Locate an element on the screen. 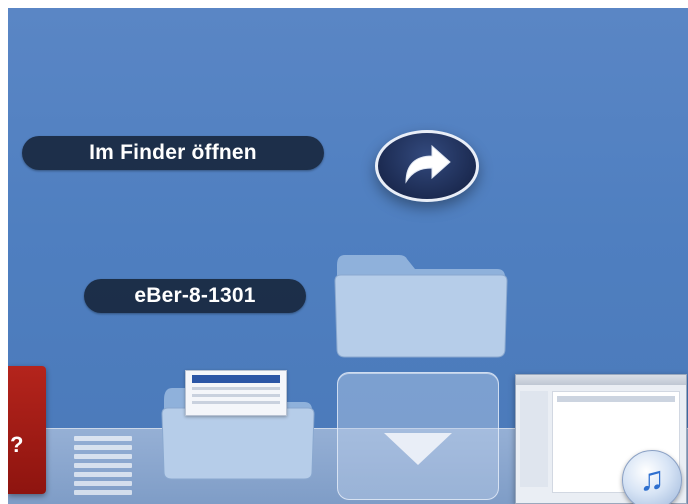 This screenshot has height=504, width=688. show-more-button is located at coordinates (418, 436).